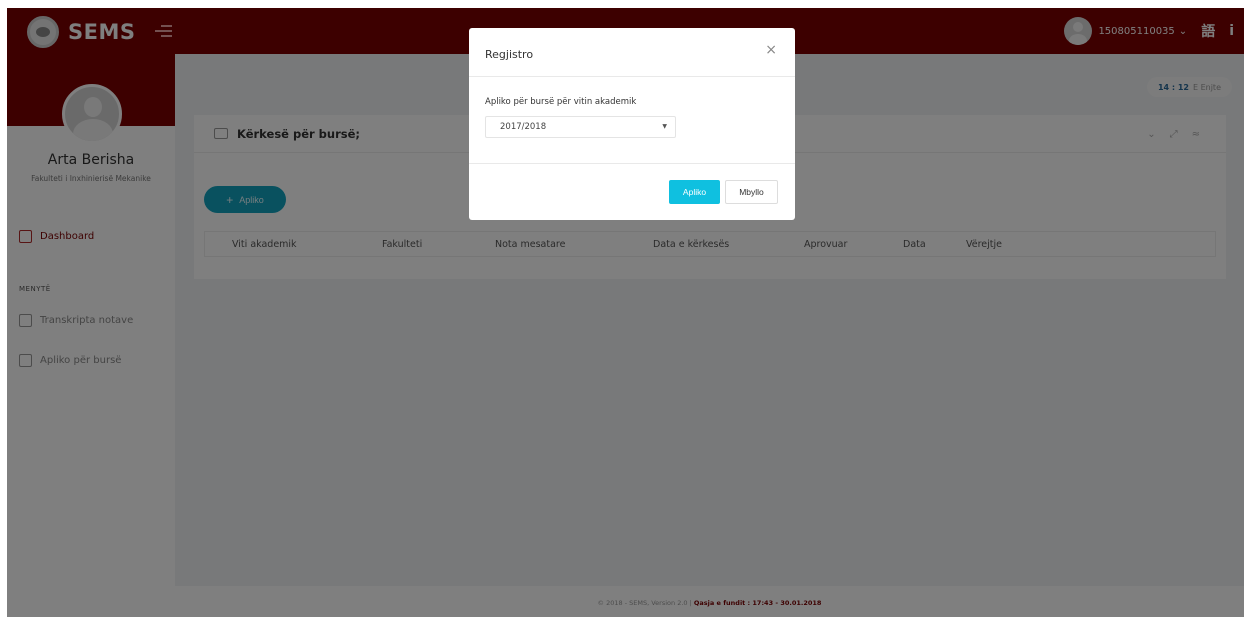 The width and height of the screenshot is (1244, 617). I want to click on modal-apply-button: Apliko, so click(694, 192).